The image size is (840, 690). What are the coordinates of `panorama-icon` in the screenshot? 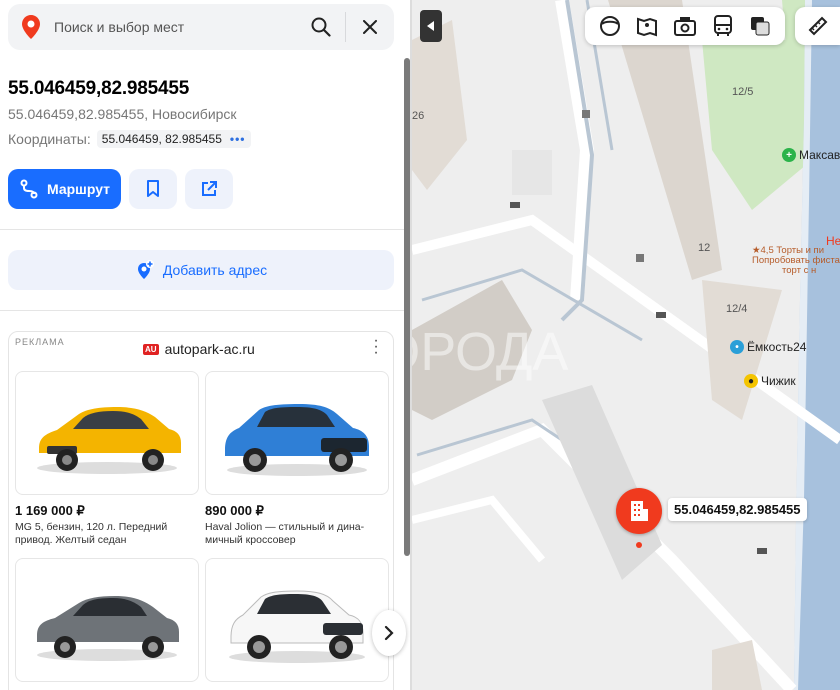 It's located at (609, 26).